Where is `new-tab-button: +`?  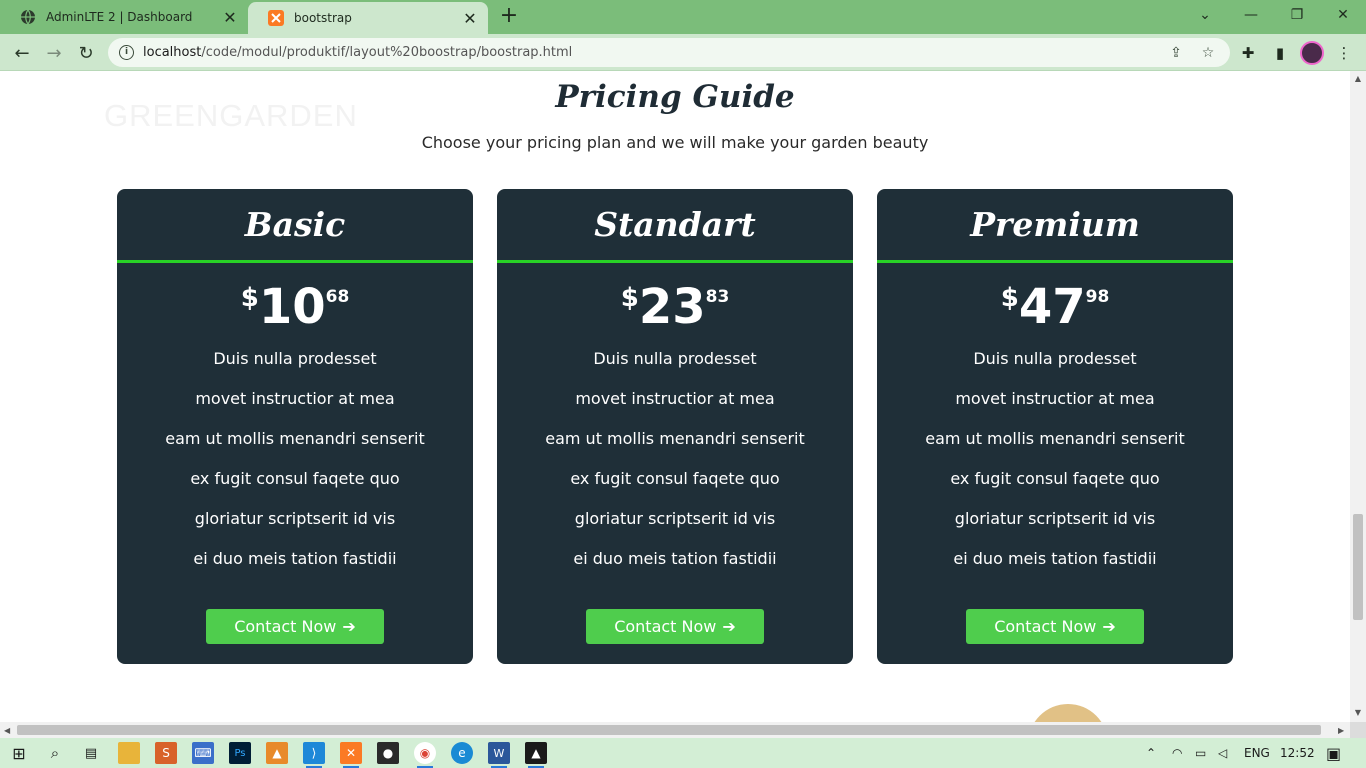
new-tab-button: + is located at coordinates (509, 16).